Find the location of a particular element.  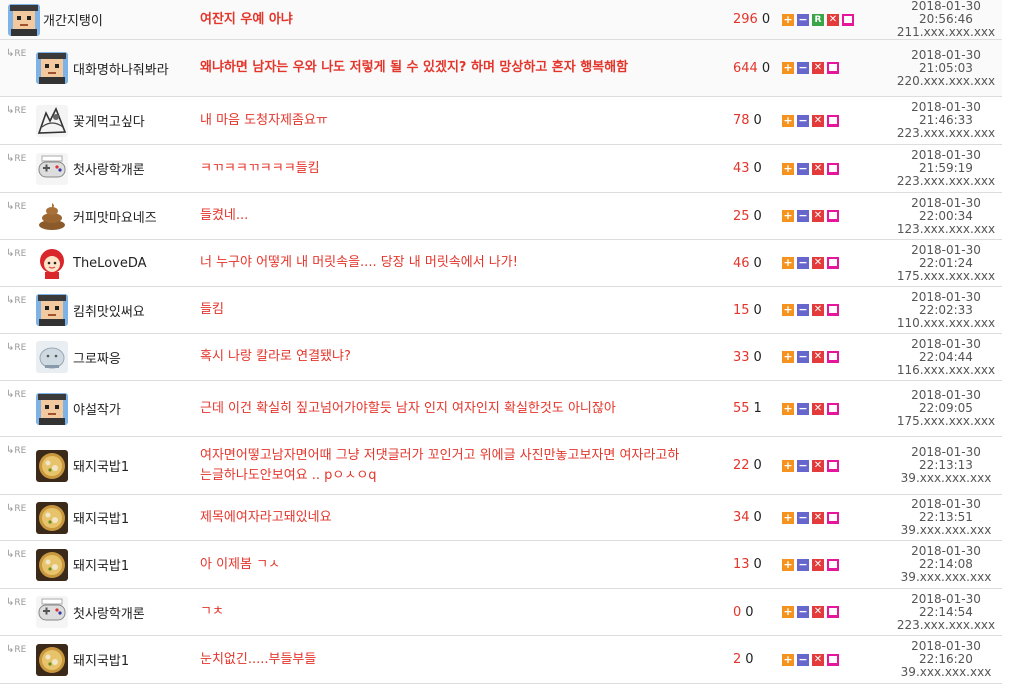

upvote-count: 2 is located at coordinates (737, 659).